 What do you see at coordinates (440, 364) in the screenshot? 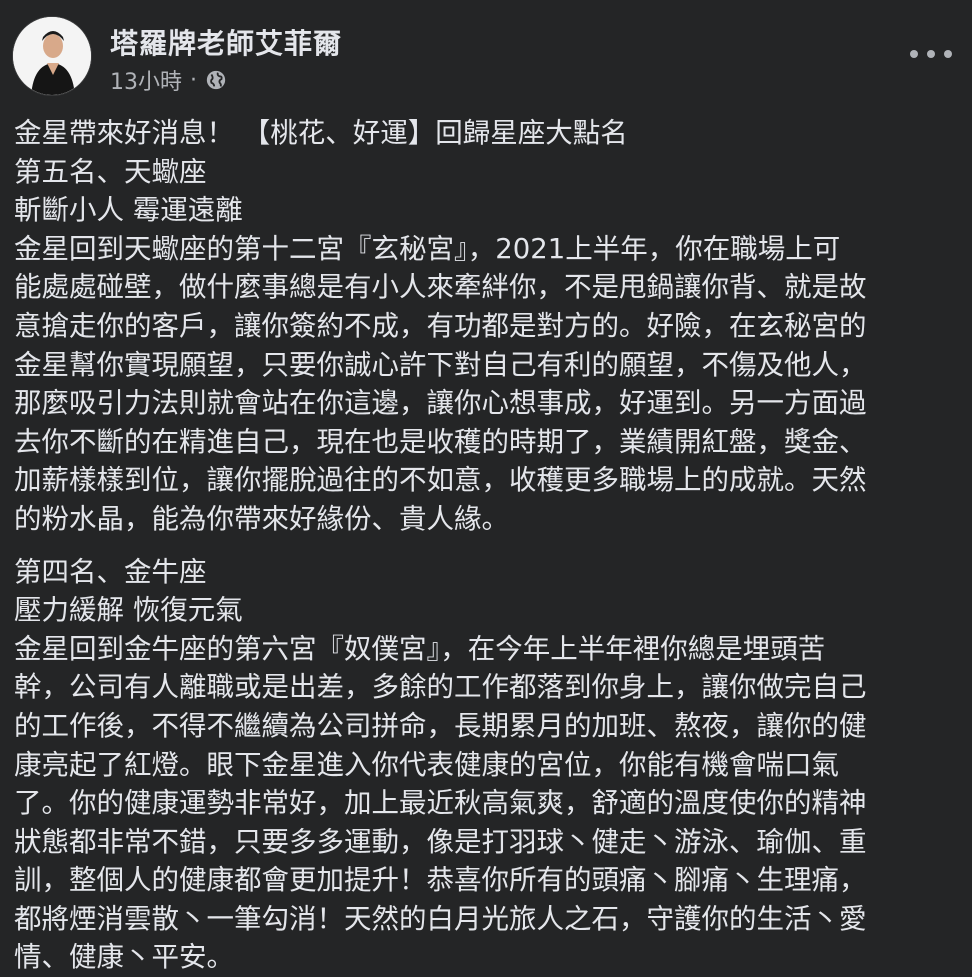
I see `text-line: 金星幫你實現願望，只要你誠心許下對自己有利的願望，不傷及他人，` at bounding box center [440, 364].